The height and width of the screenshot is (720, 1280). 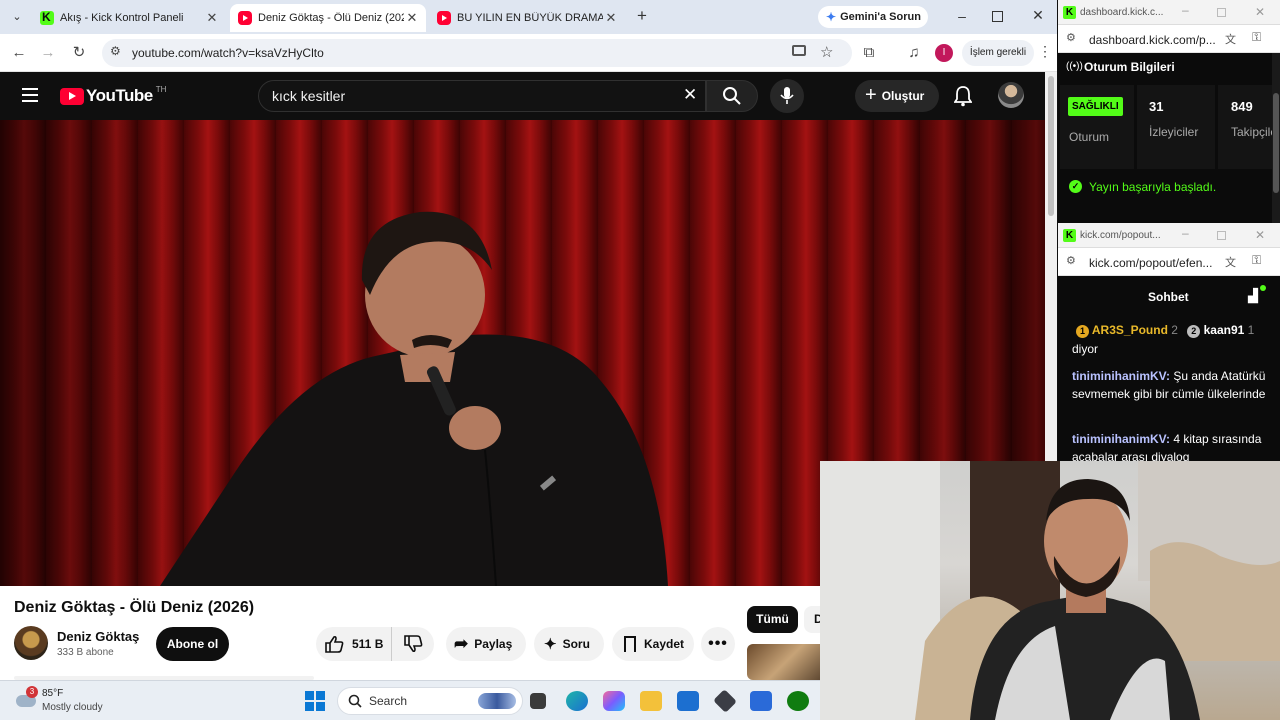 I want to click on dashboard-address-bar: ⚙ dashboard.kick.com/p... 文 ⚿, so click(x=1169, y=39).